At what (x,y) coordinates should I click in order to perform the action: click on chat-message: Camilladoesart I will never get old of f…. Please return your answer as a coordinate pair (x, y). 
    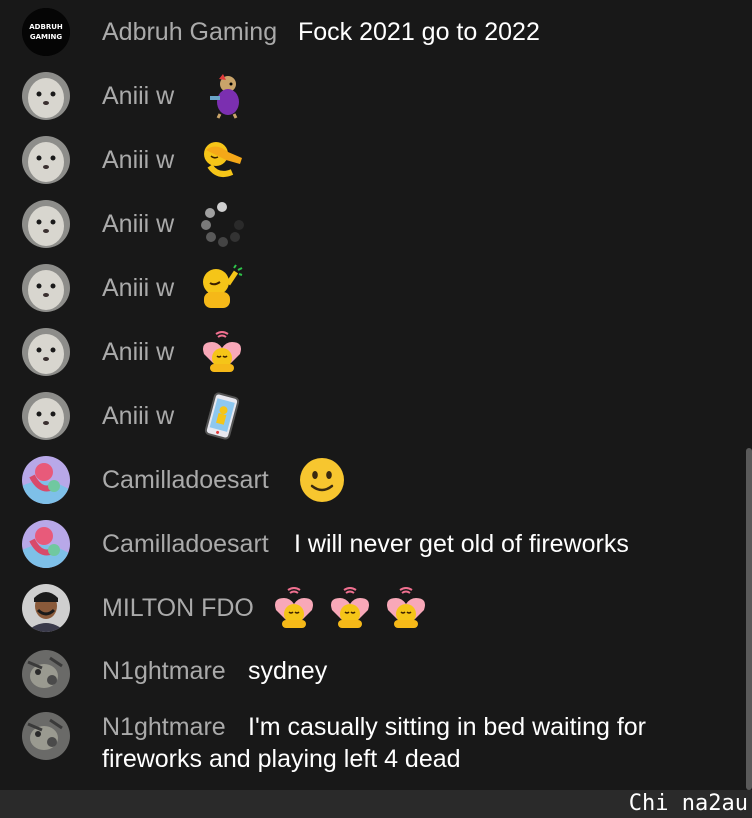
    Looking at the image, I should click on (370, 544).